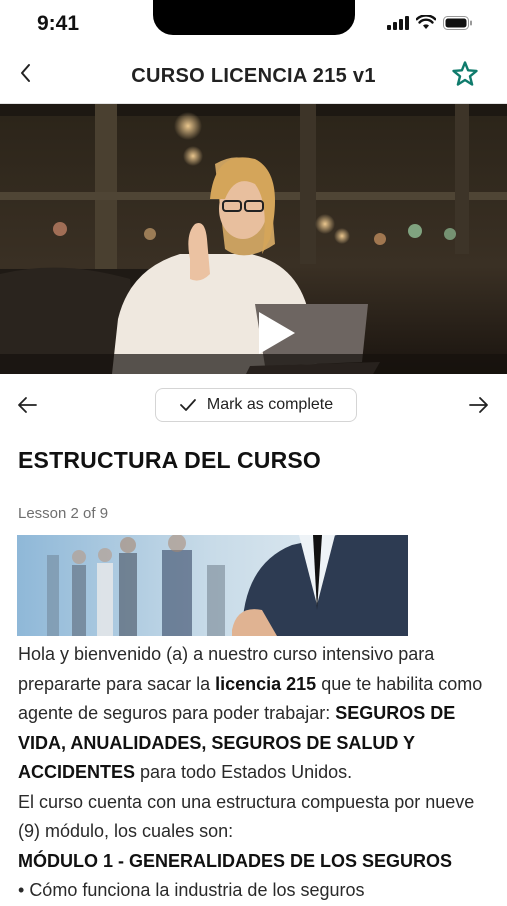 Image resolution: width=507 pixels, height=906 pixels. What do you see at coordinates (398, 22) in the screenshot?
I see `cellular-signal-icon` at bounding box center [398, 22].